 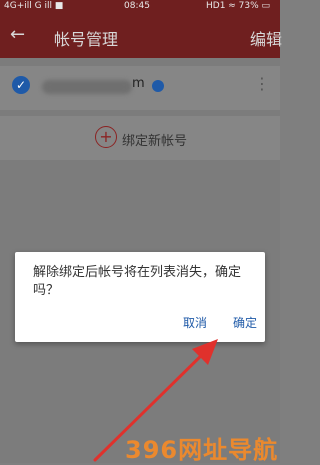 I want to click on add-icon: +, so click(x=106, y=137).